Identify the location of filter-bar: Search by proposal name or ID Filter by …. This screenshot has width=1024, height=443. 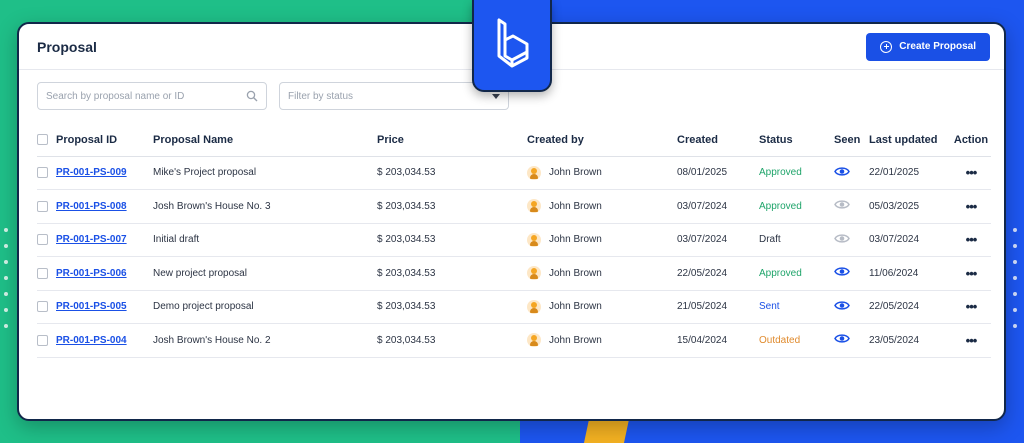
(273, 96).